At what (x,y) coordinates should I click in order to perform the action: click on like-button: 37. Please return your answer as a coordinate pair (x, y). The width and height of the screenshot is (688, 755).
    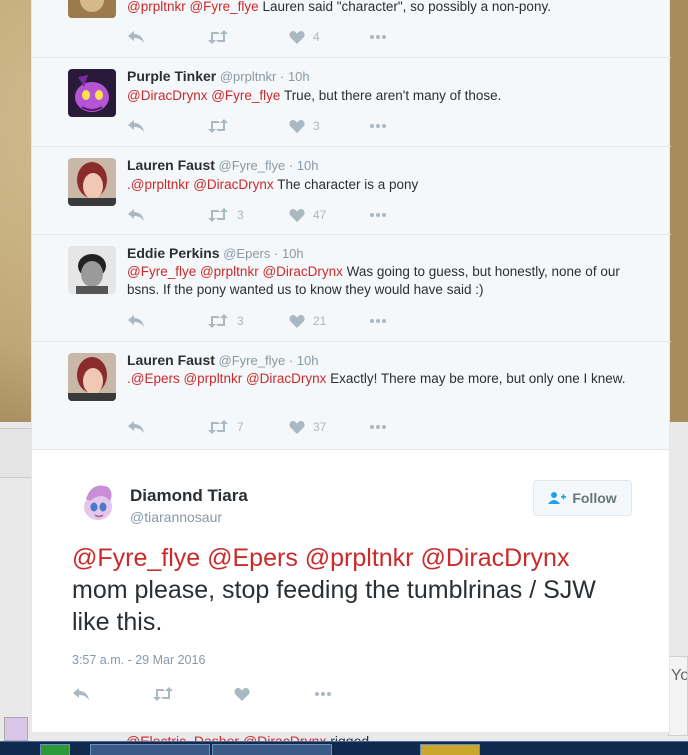
    Looking at the image, I should click on (307, 427).